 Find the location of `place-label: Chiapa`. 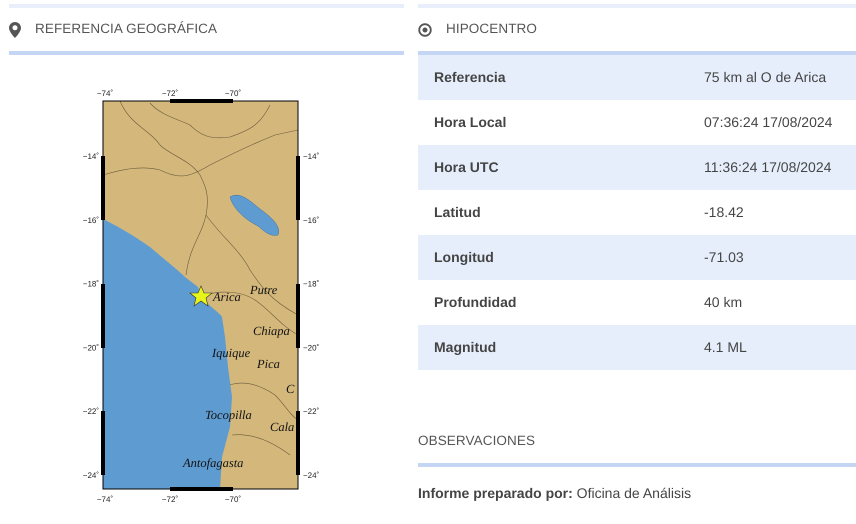

place-label: Chiapa is located at coordinates (271, 331).